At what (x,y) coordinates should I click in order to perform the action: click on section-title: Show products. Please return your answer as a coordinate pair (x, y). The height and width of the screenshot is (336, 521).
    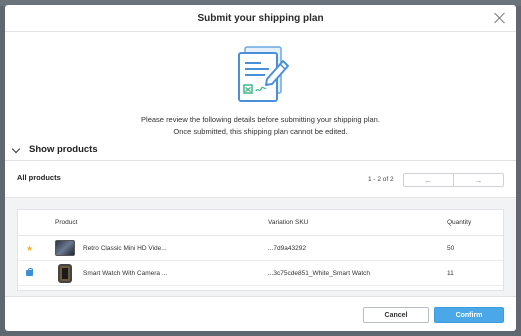
    Looking at the image, I should click on (63, 149).